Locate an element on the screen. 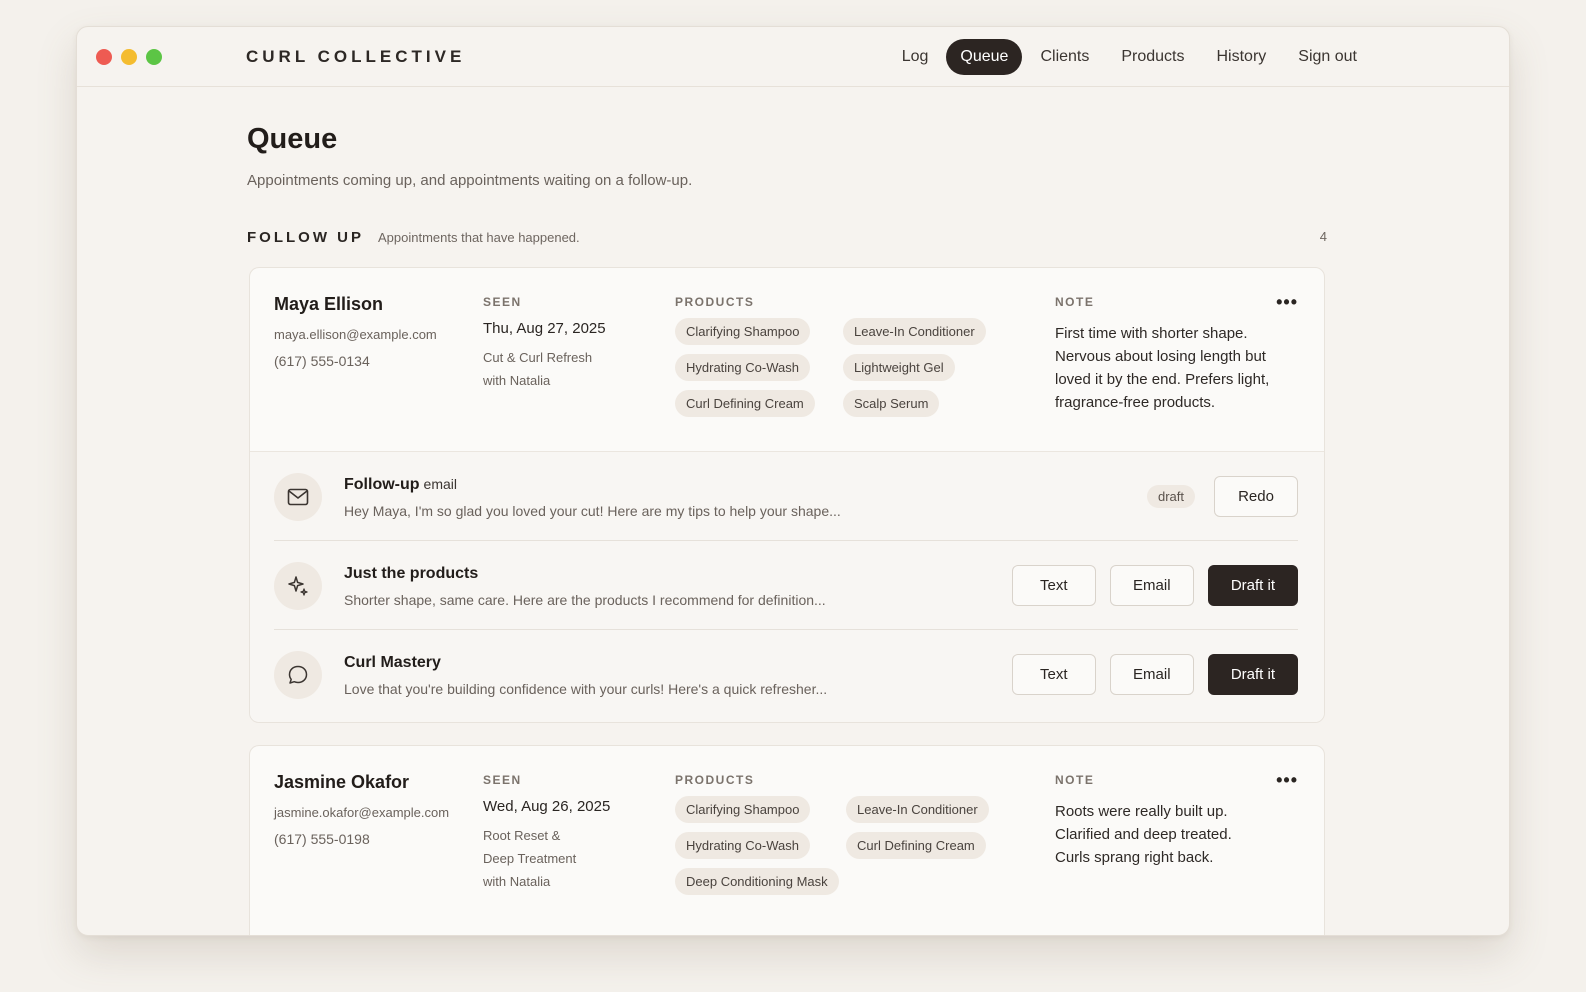 This screenshot has width=1586, height=992. mail-icon is located at coordinates (298, 497).